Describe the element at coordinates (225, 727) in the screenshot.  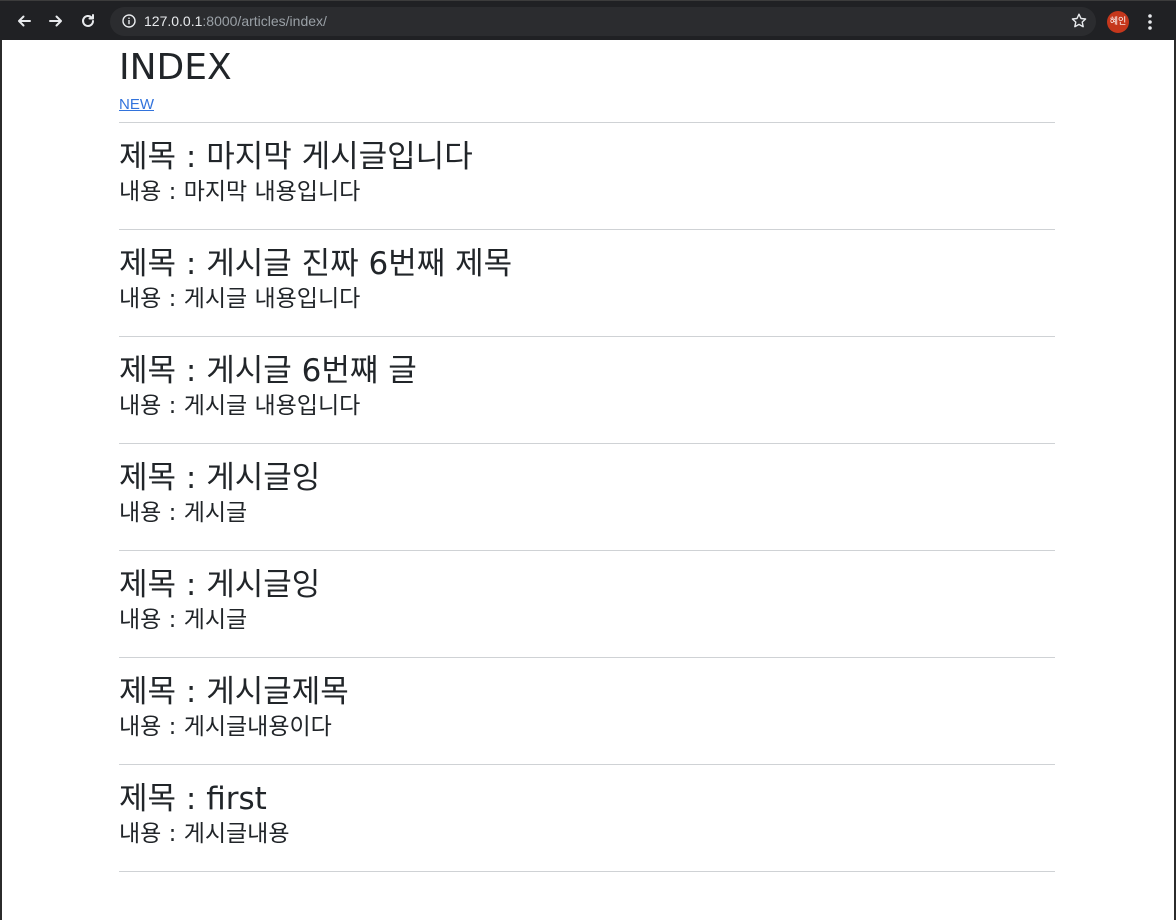
I see `article-content: 내용 : 게시글내용이다` at that location.